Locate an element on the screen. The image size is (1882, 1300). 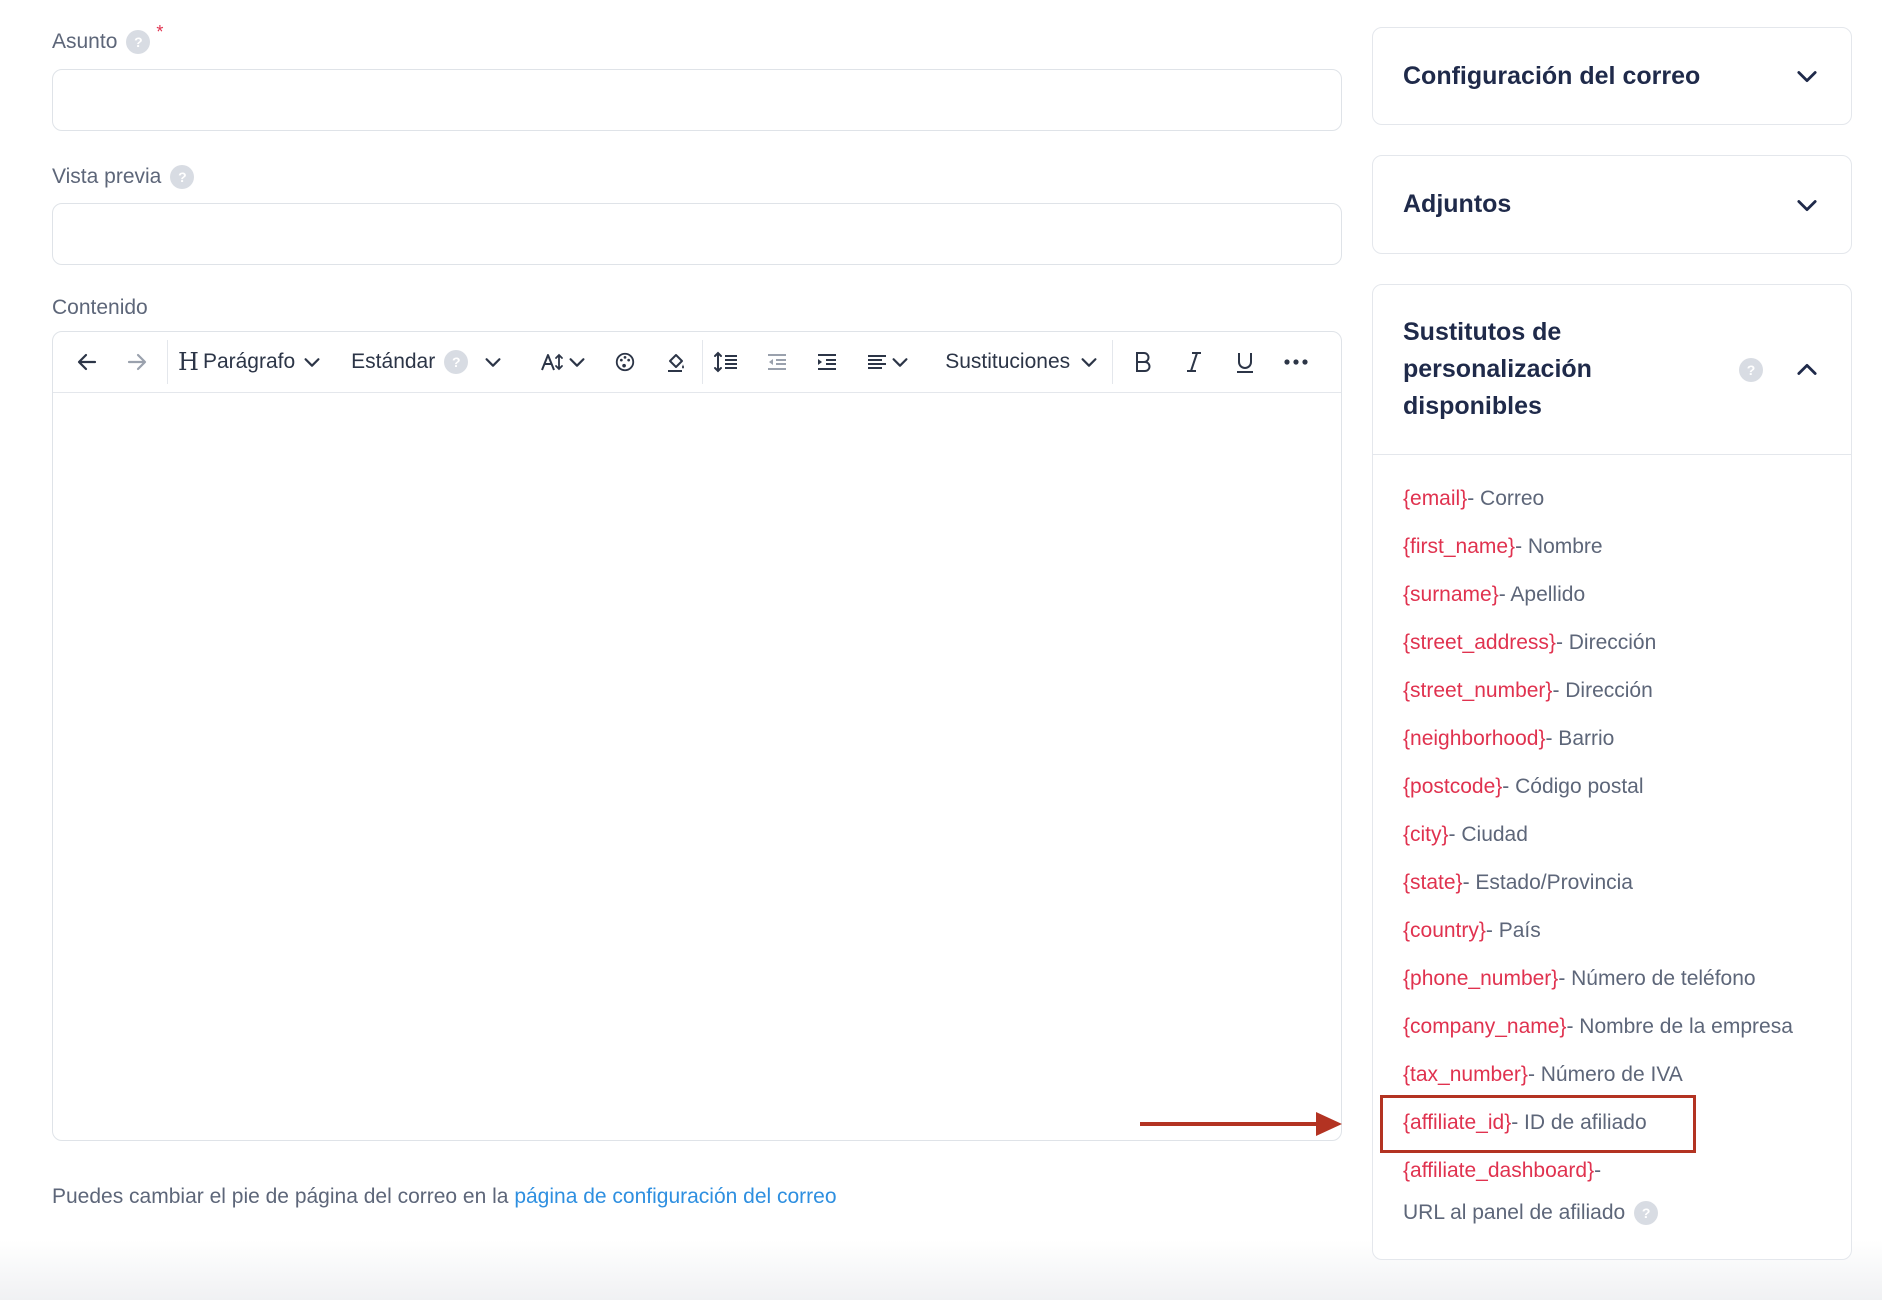
heading-icon: H is located at coordinates (188, 362).